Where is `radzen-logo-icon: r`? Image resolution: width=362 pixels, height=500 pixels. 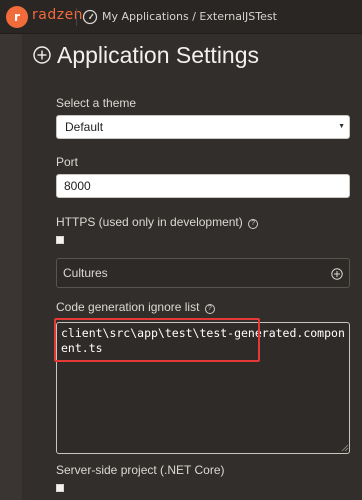
radzen-logo-icon: r is located at coordinates (17, 17).